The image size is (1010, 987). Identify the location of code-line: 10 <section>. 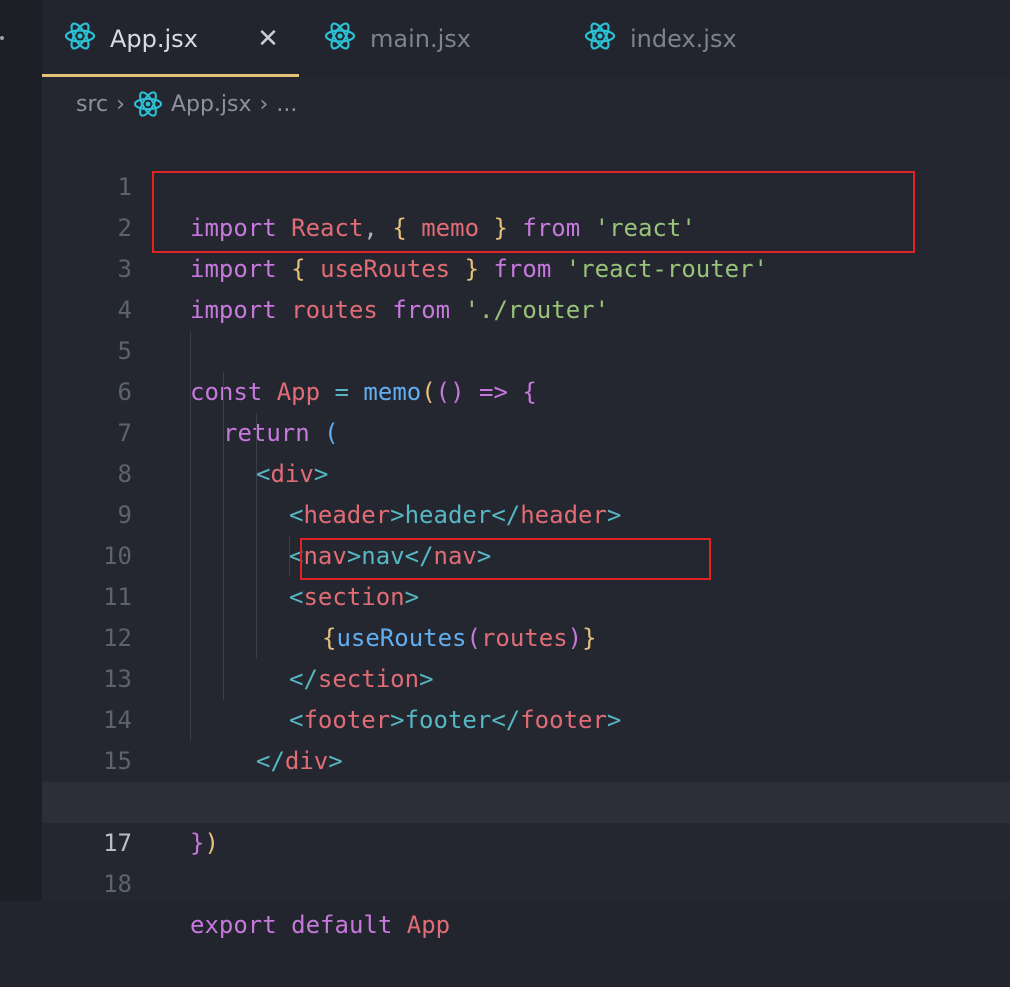
(526, 553).